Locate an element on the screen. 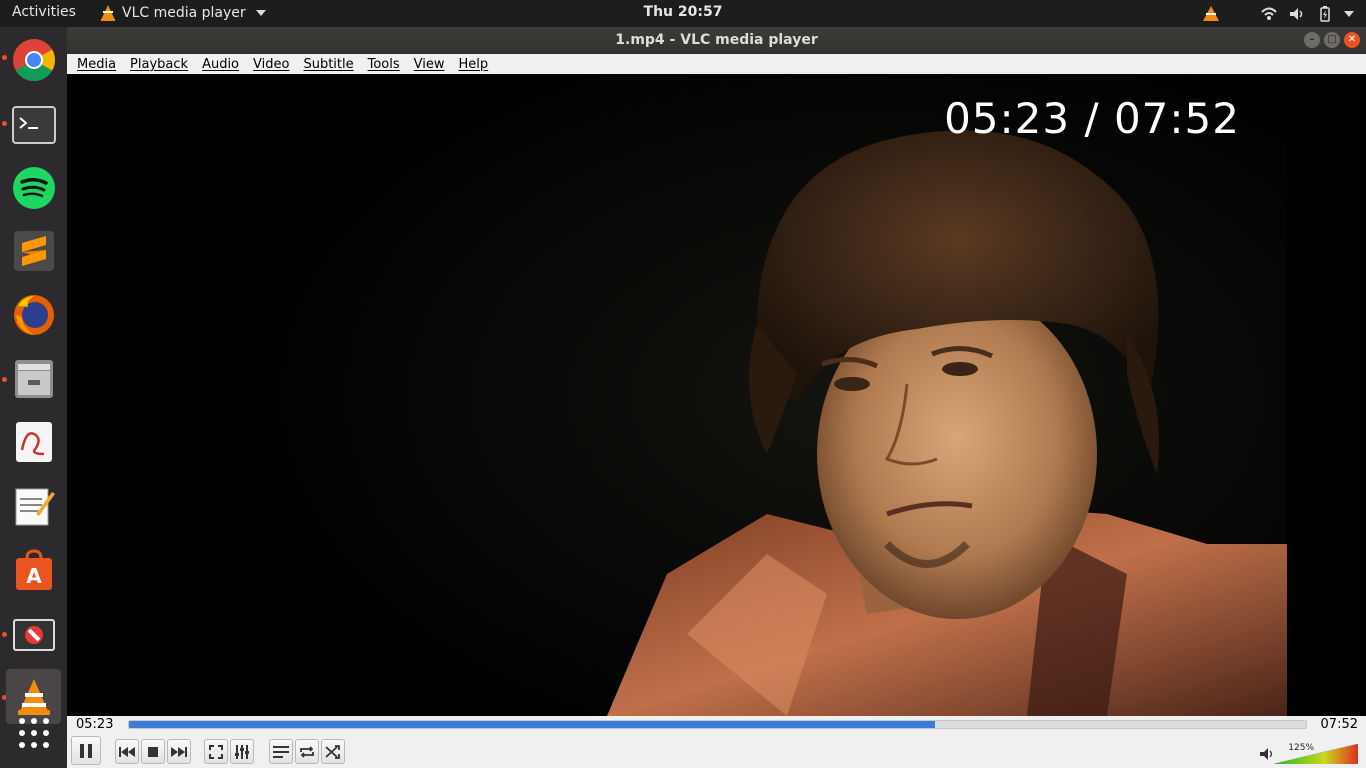  spotify-icon is located at coordinates (33, 187).